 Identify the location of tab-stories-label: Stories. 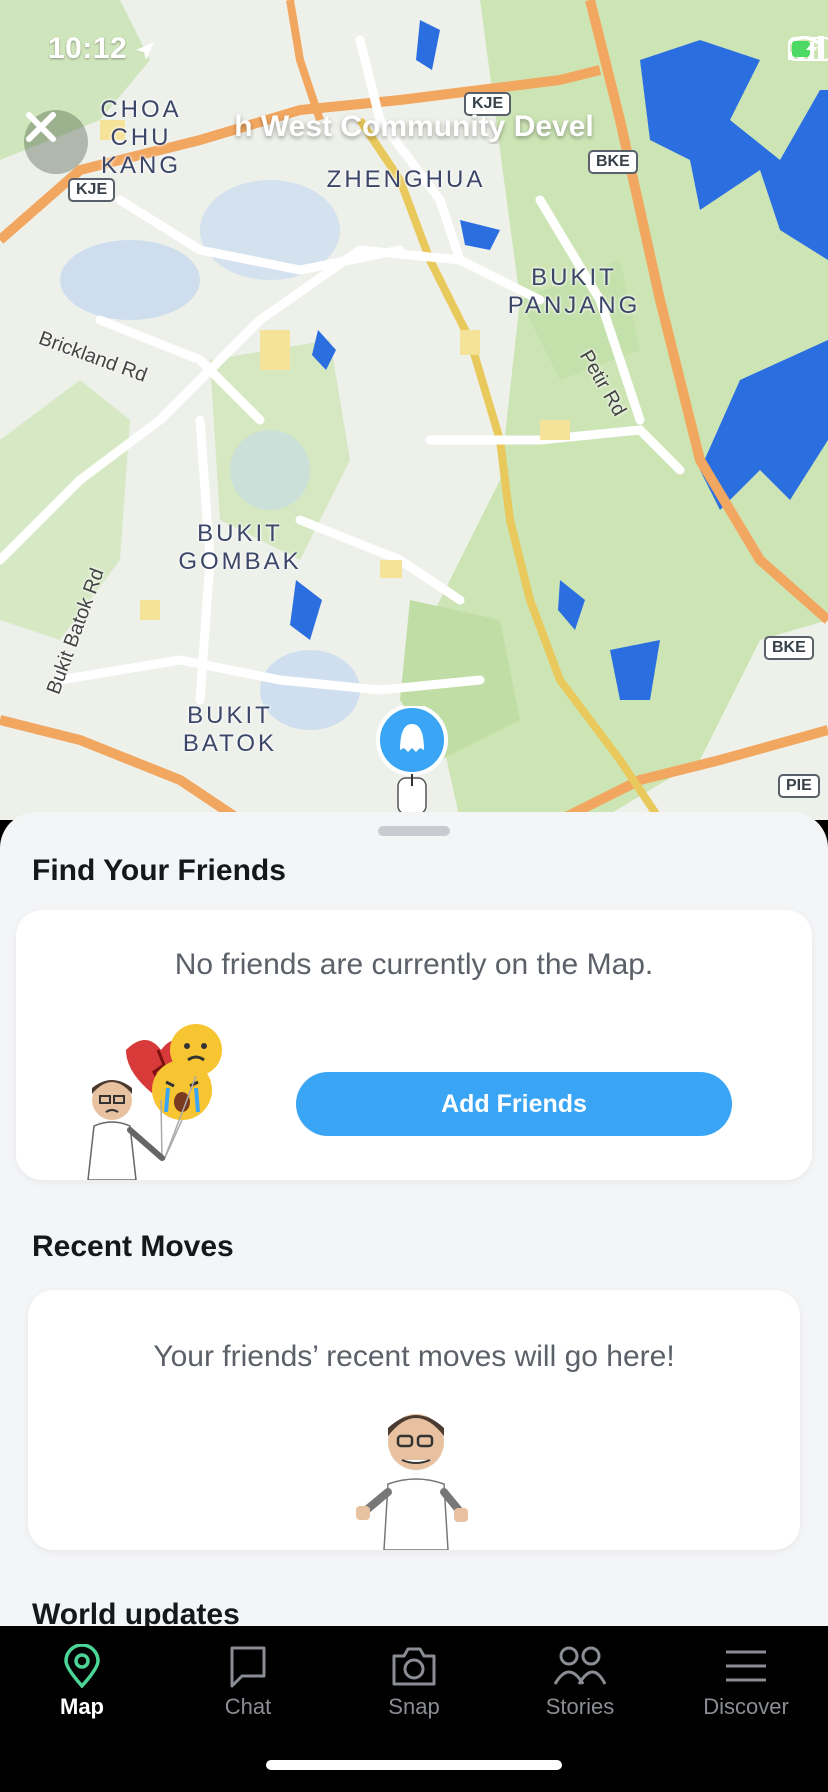
(580, 1706).